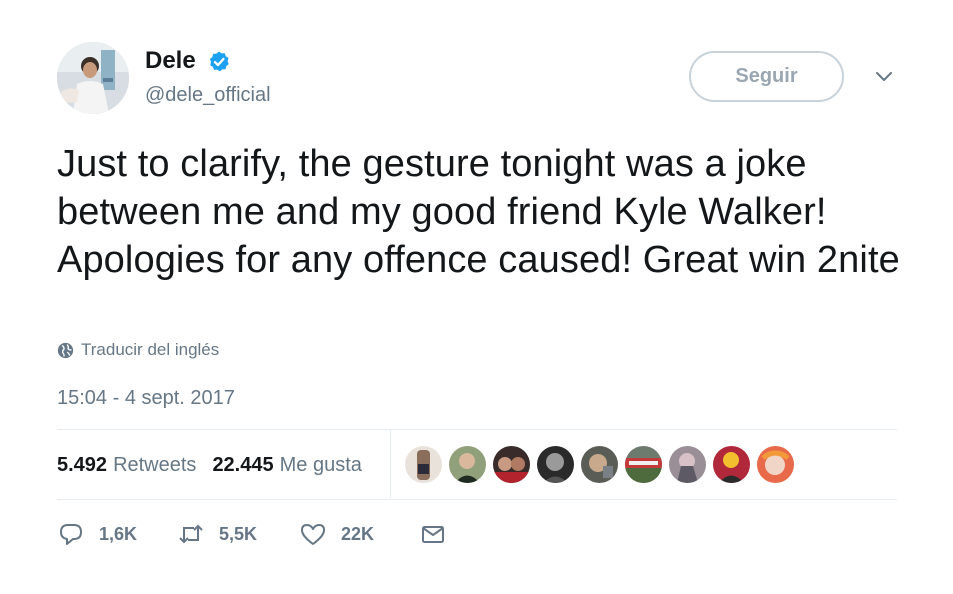 The image size is (953, 594). I want to click on likes-stat: 22.445 Me gusta, so click(286, 465).